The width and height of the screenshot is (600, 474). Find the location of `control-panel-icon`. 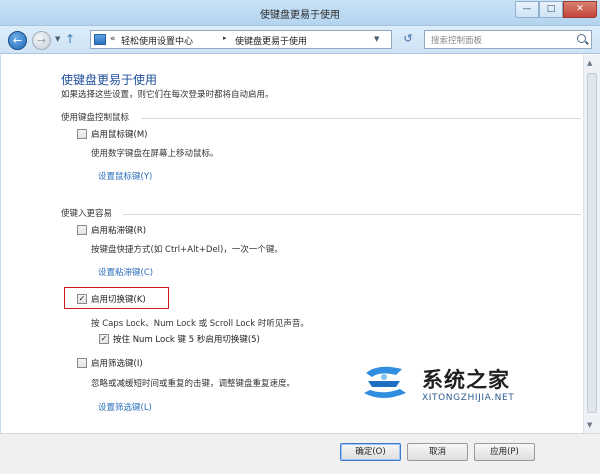

control-panel-icon is located at coordinates (100, 39).